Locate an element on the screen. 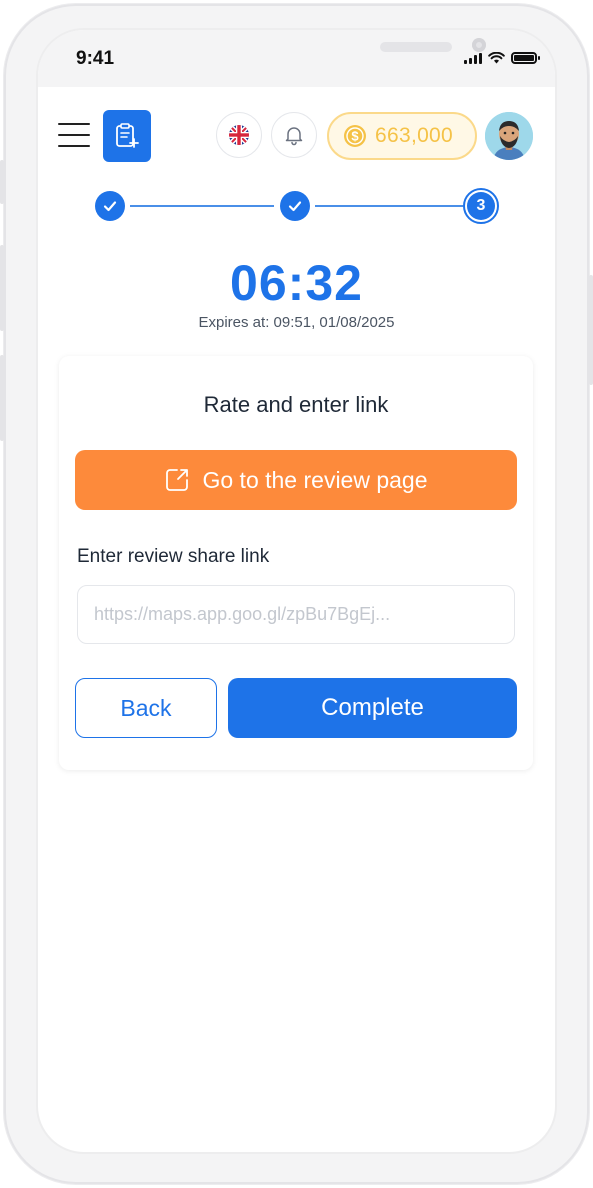 This screenshot has width=593, height=1188. notification-button is located at coordinates (294, 135).